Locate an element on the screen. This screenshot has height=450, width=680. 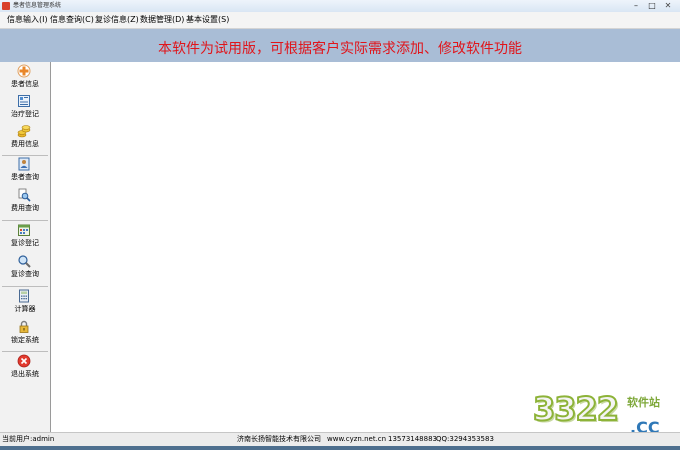
register-form-icon is located at coordinates (24, 101).